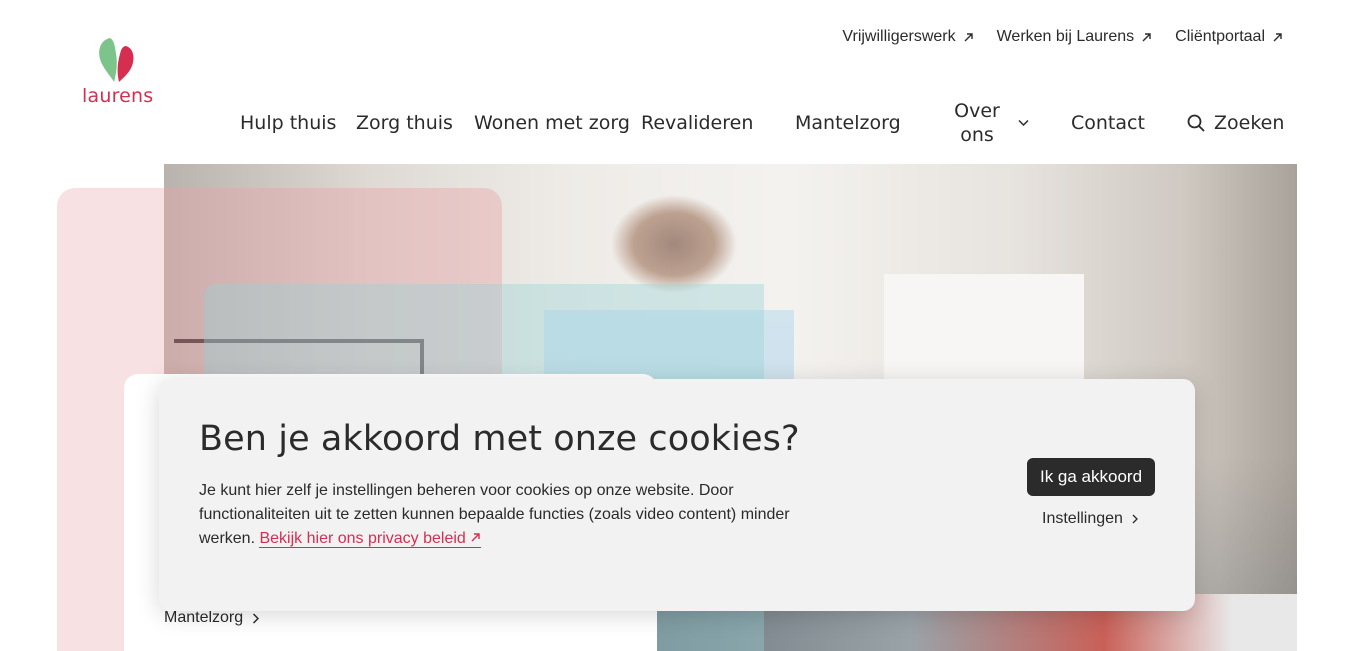  Describe the element at coordinates (1129, 123) in the screenshot. I see `nav-item-contact: Contact` at that location.